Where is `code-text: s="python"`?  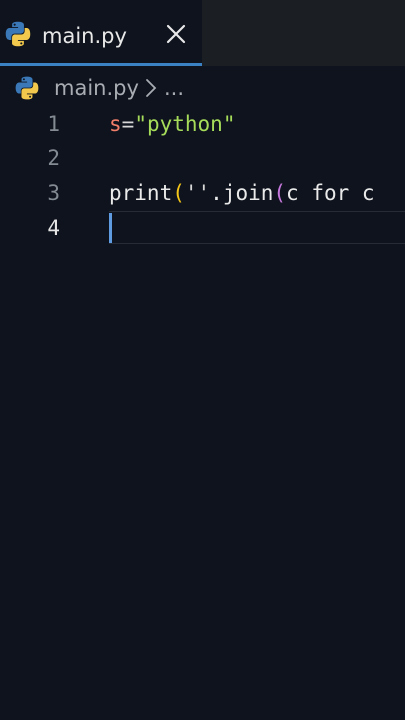
code-text: s="python" is located at coordinates (172, 124).